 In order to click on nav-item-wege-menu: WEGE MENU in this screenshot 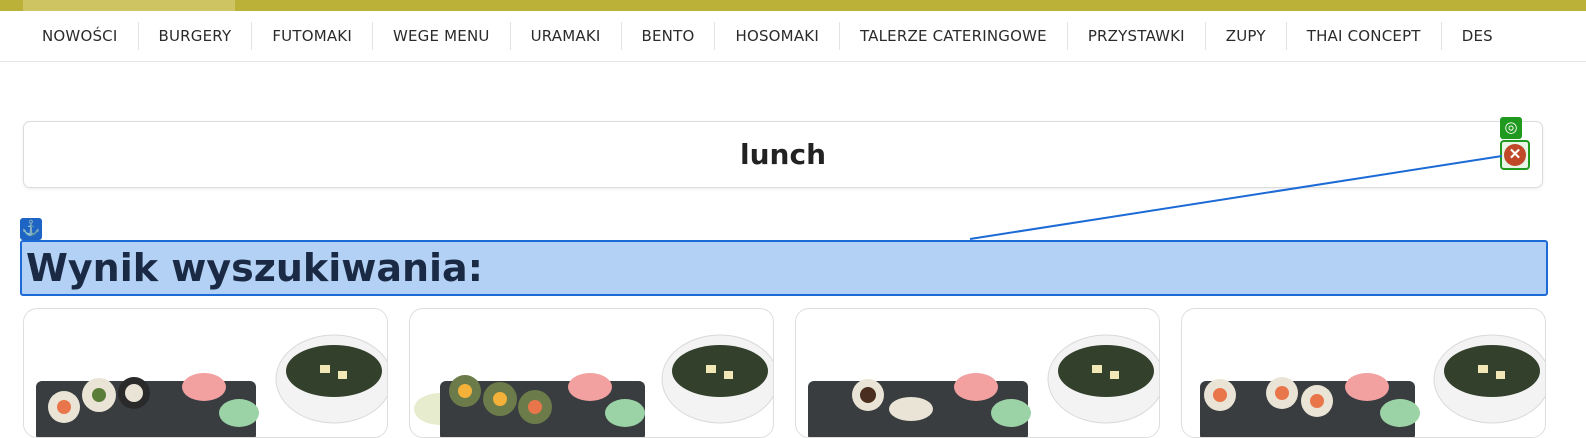, I will do `click(442, 36)`.